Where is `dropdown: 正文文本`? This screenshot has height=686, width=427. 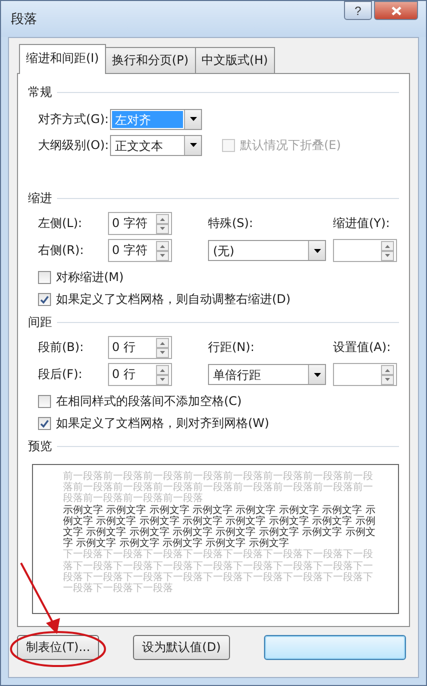
dropdown: 正文文本 is located at coordinates (156, 145).